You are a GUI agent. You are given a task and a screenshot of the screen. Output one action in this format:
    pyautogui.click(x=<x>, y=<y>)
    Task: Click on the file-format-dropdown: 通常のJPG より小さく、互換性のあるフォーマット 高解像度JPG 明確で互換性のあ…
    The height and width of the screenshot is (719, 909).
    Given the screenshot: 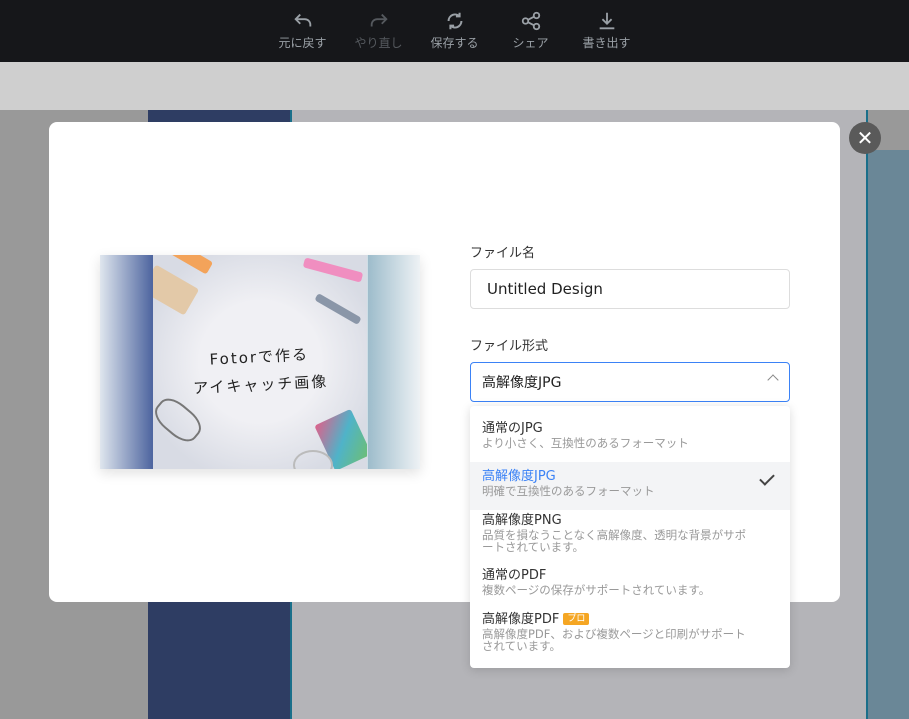 What is the action you would take?
    pyautogui.click(x=630, y=537)
    